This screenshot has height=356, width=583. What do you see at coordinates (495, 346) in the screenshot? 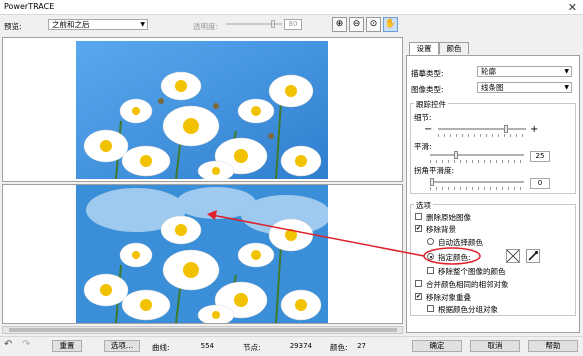
I see `cancel-button: 取消` at bounding box center [495, 346].